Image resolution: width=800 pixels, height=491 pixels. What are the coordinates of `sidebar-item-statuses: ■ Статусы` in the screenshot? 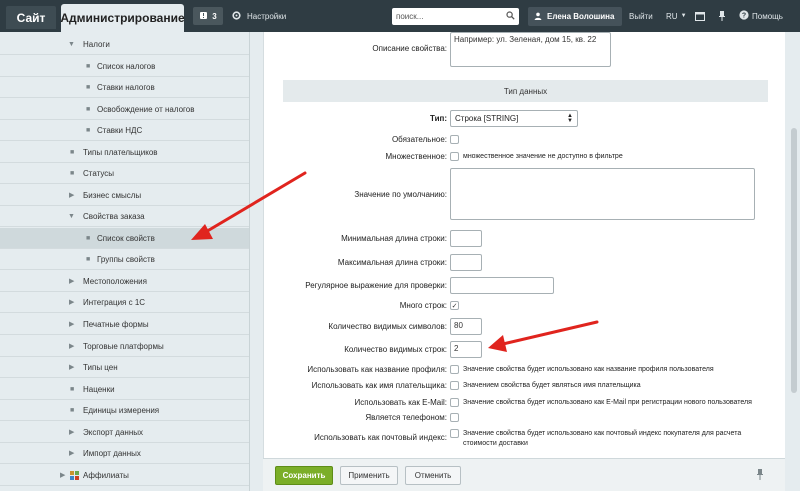 It's located at (124, 173).